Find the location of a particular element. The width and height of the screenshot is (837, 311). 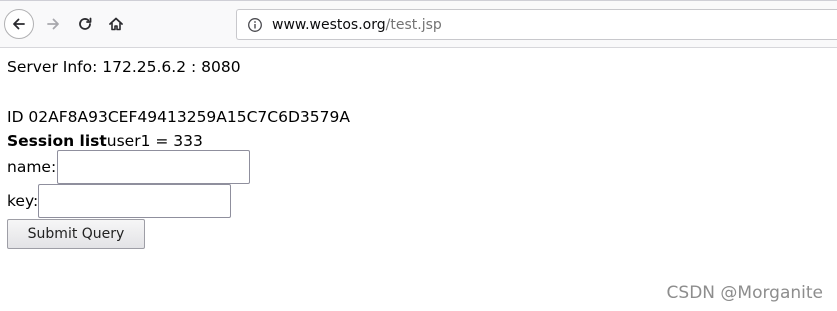

forward-arrow-icon is located at coordinates (53, 24).